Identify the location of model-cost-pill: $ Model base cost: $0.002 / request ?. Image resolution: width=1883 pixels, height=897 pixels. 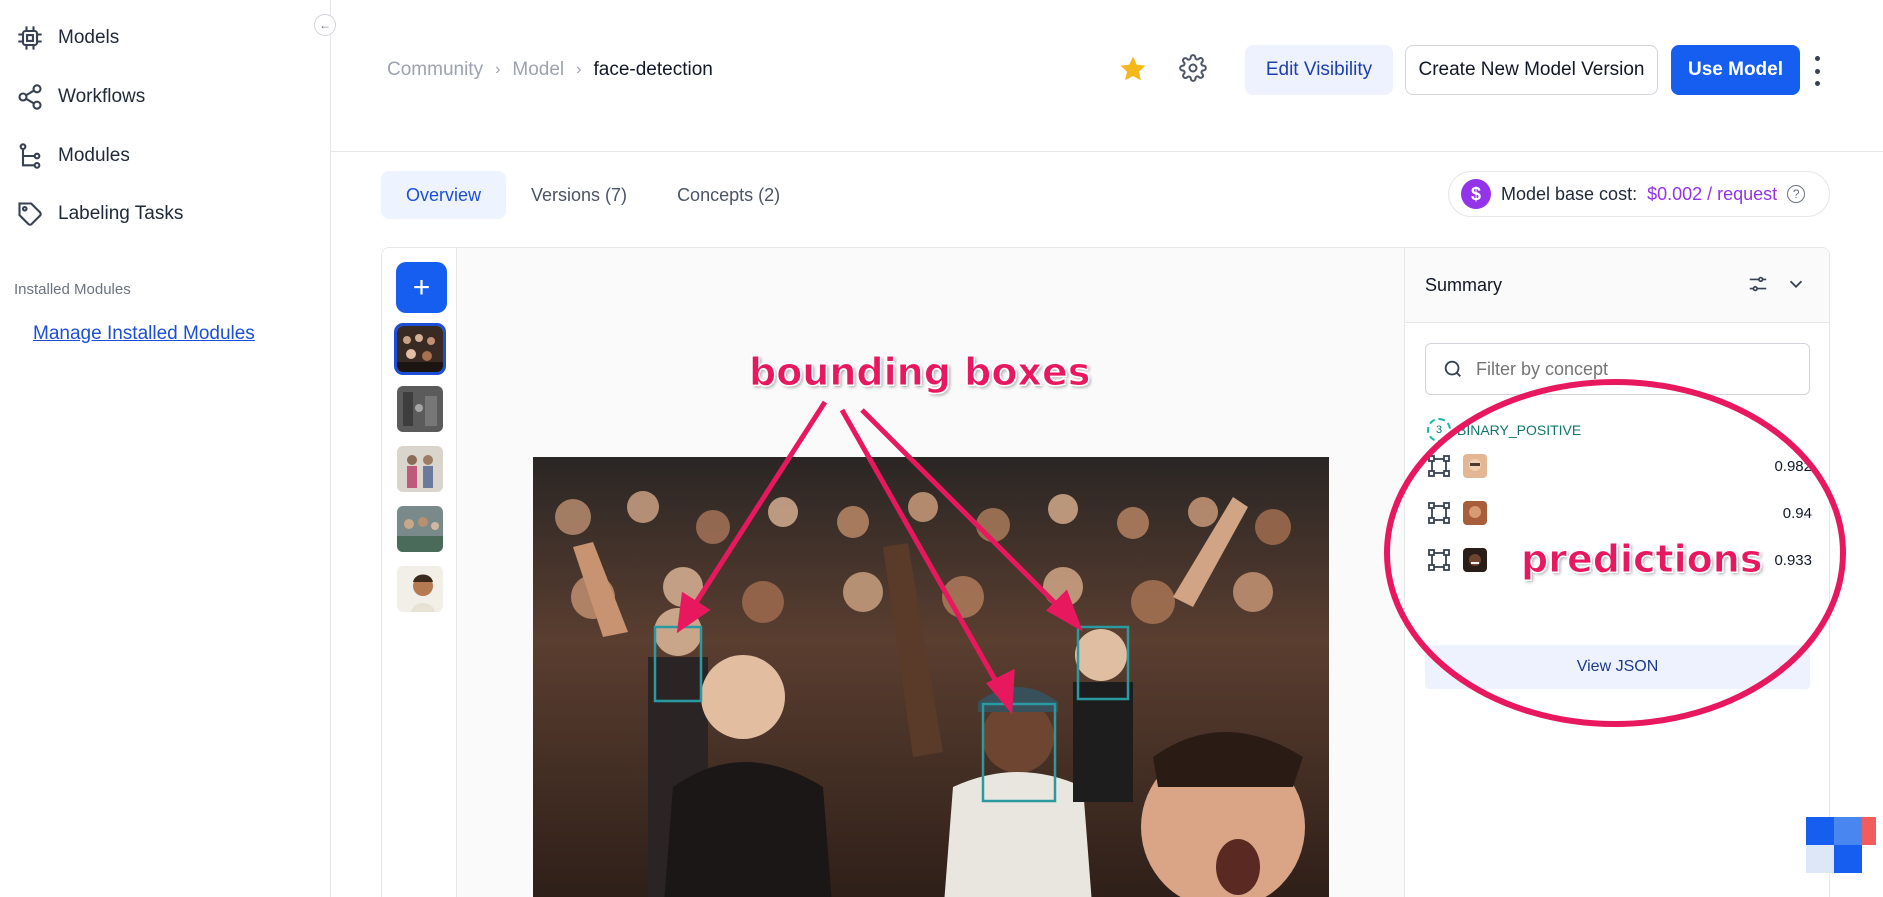
(1639, 194).